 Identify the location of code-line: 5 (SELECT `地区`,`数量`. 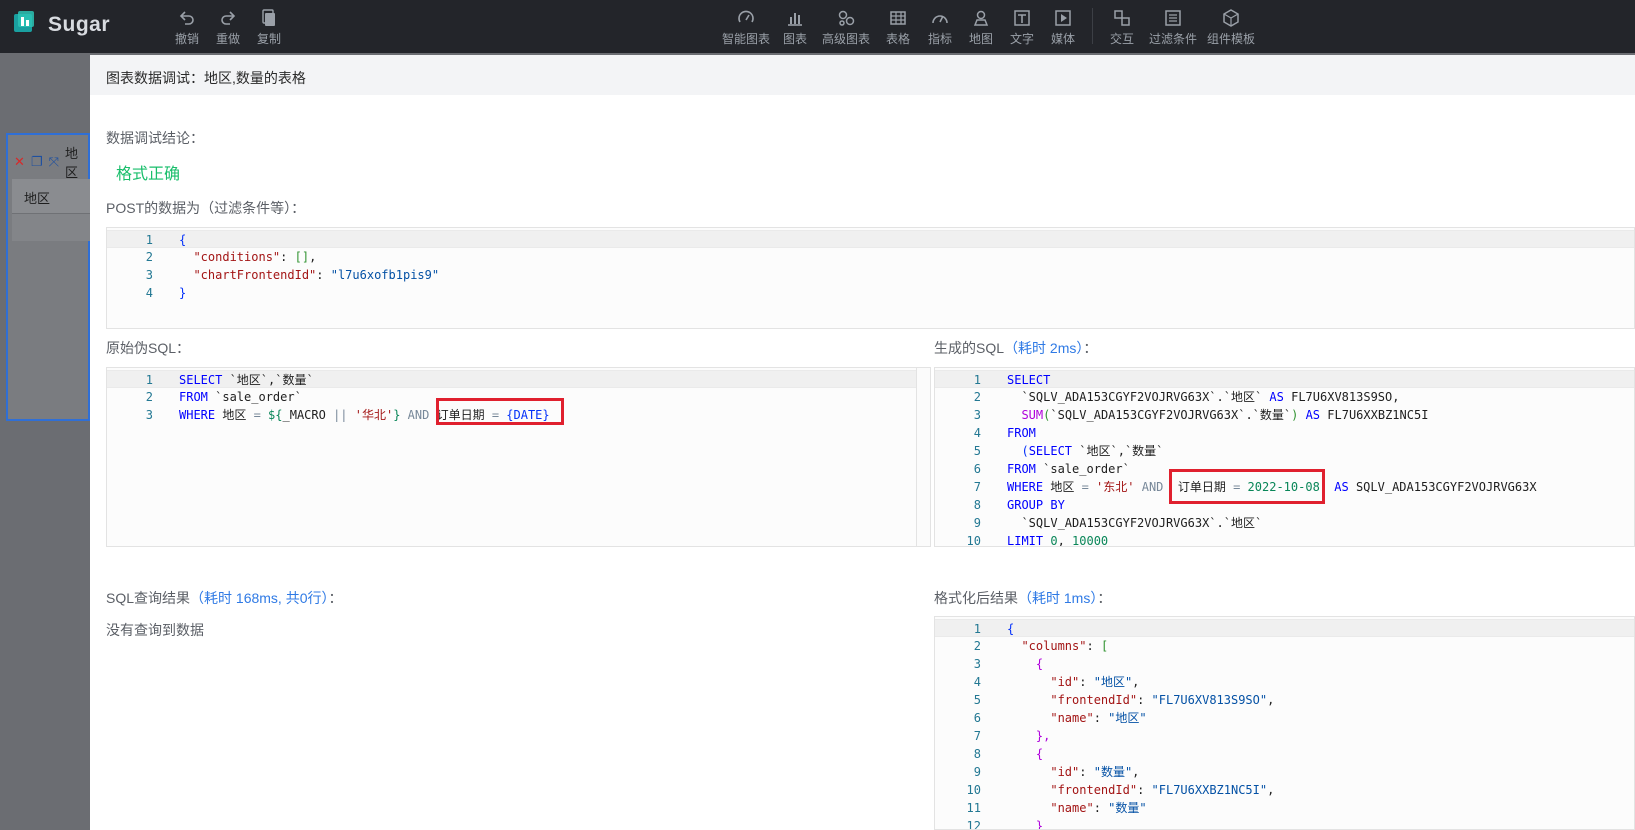
(1284, 451).